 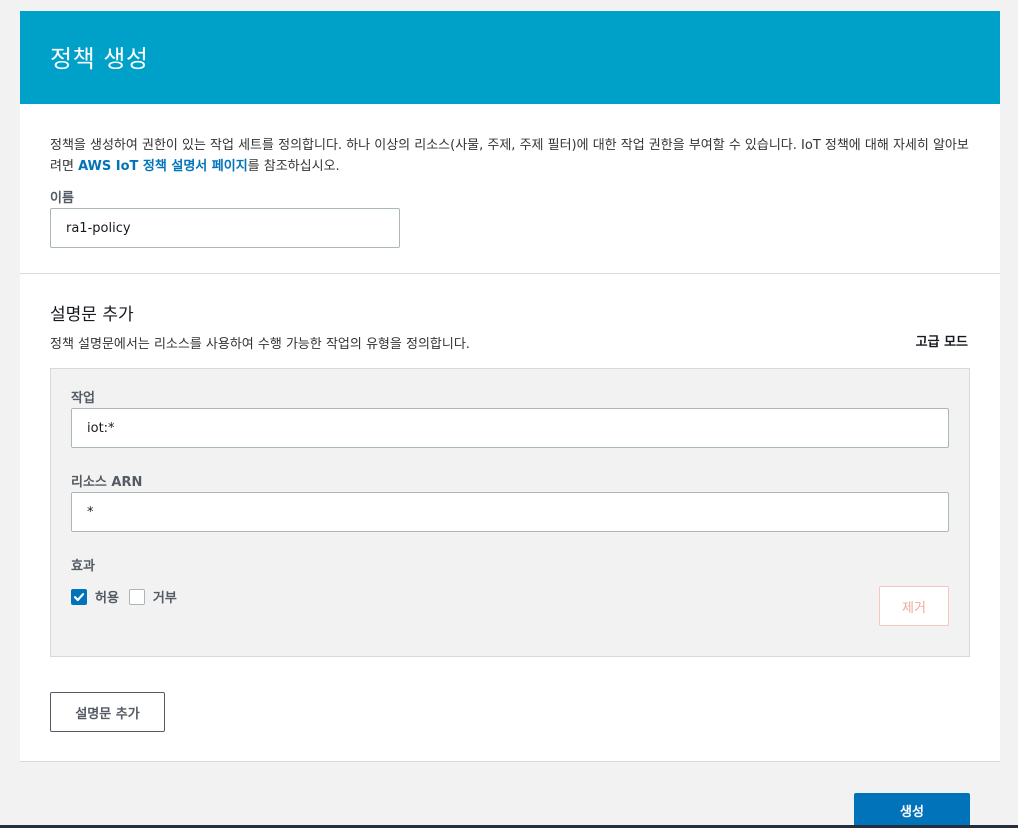 I want to click on resource-arn-input, so click(x=510, y=512).